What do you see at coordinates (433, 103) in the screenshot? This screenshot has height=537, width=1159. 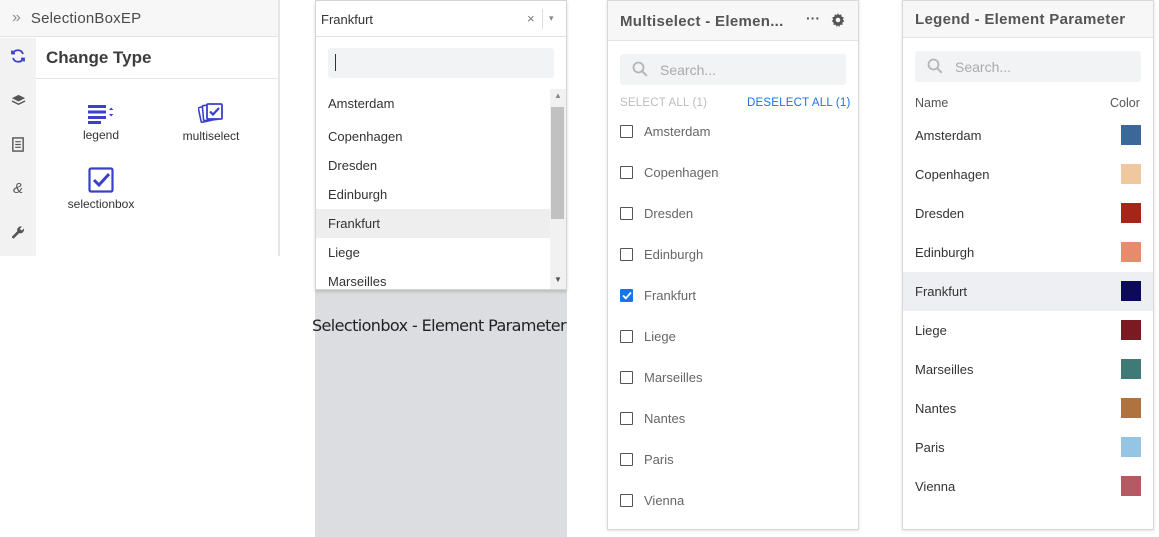 I see `dropdown-option: Amsterdam` at bounding box center [433, 103].